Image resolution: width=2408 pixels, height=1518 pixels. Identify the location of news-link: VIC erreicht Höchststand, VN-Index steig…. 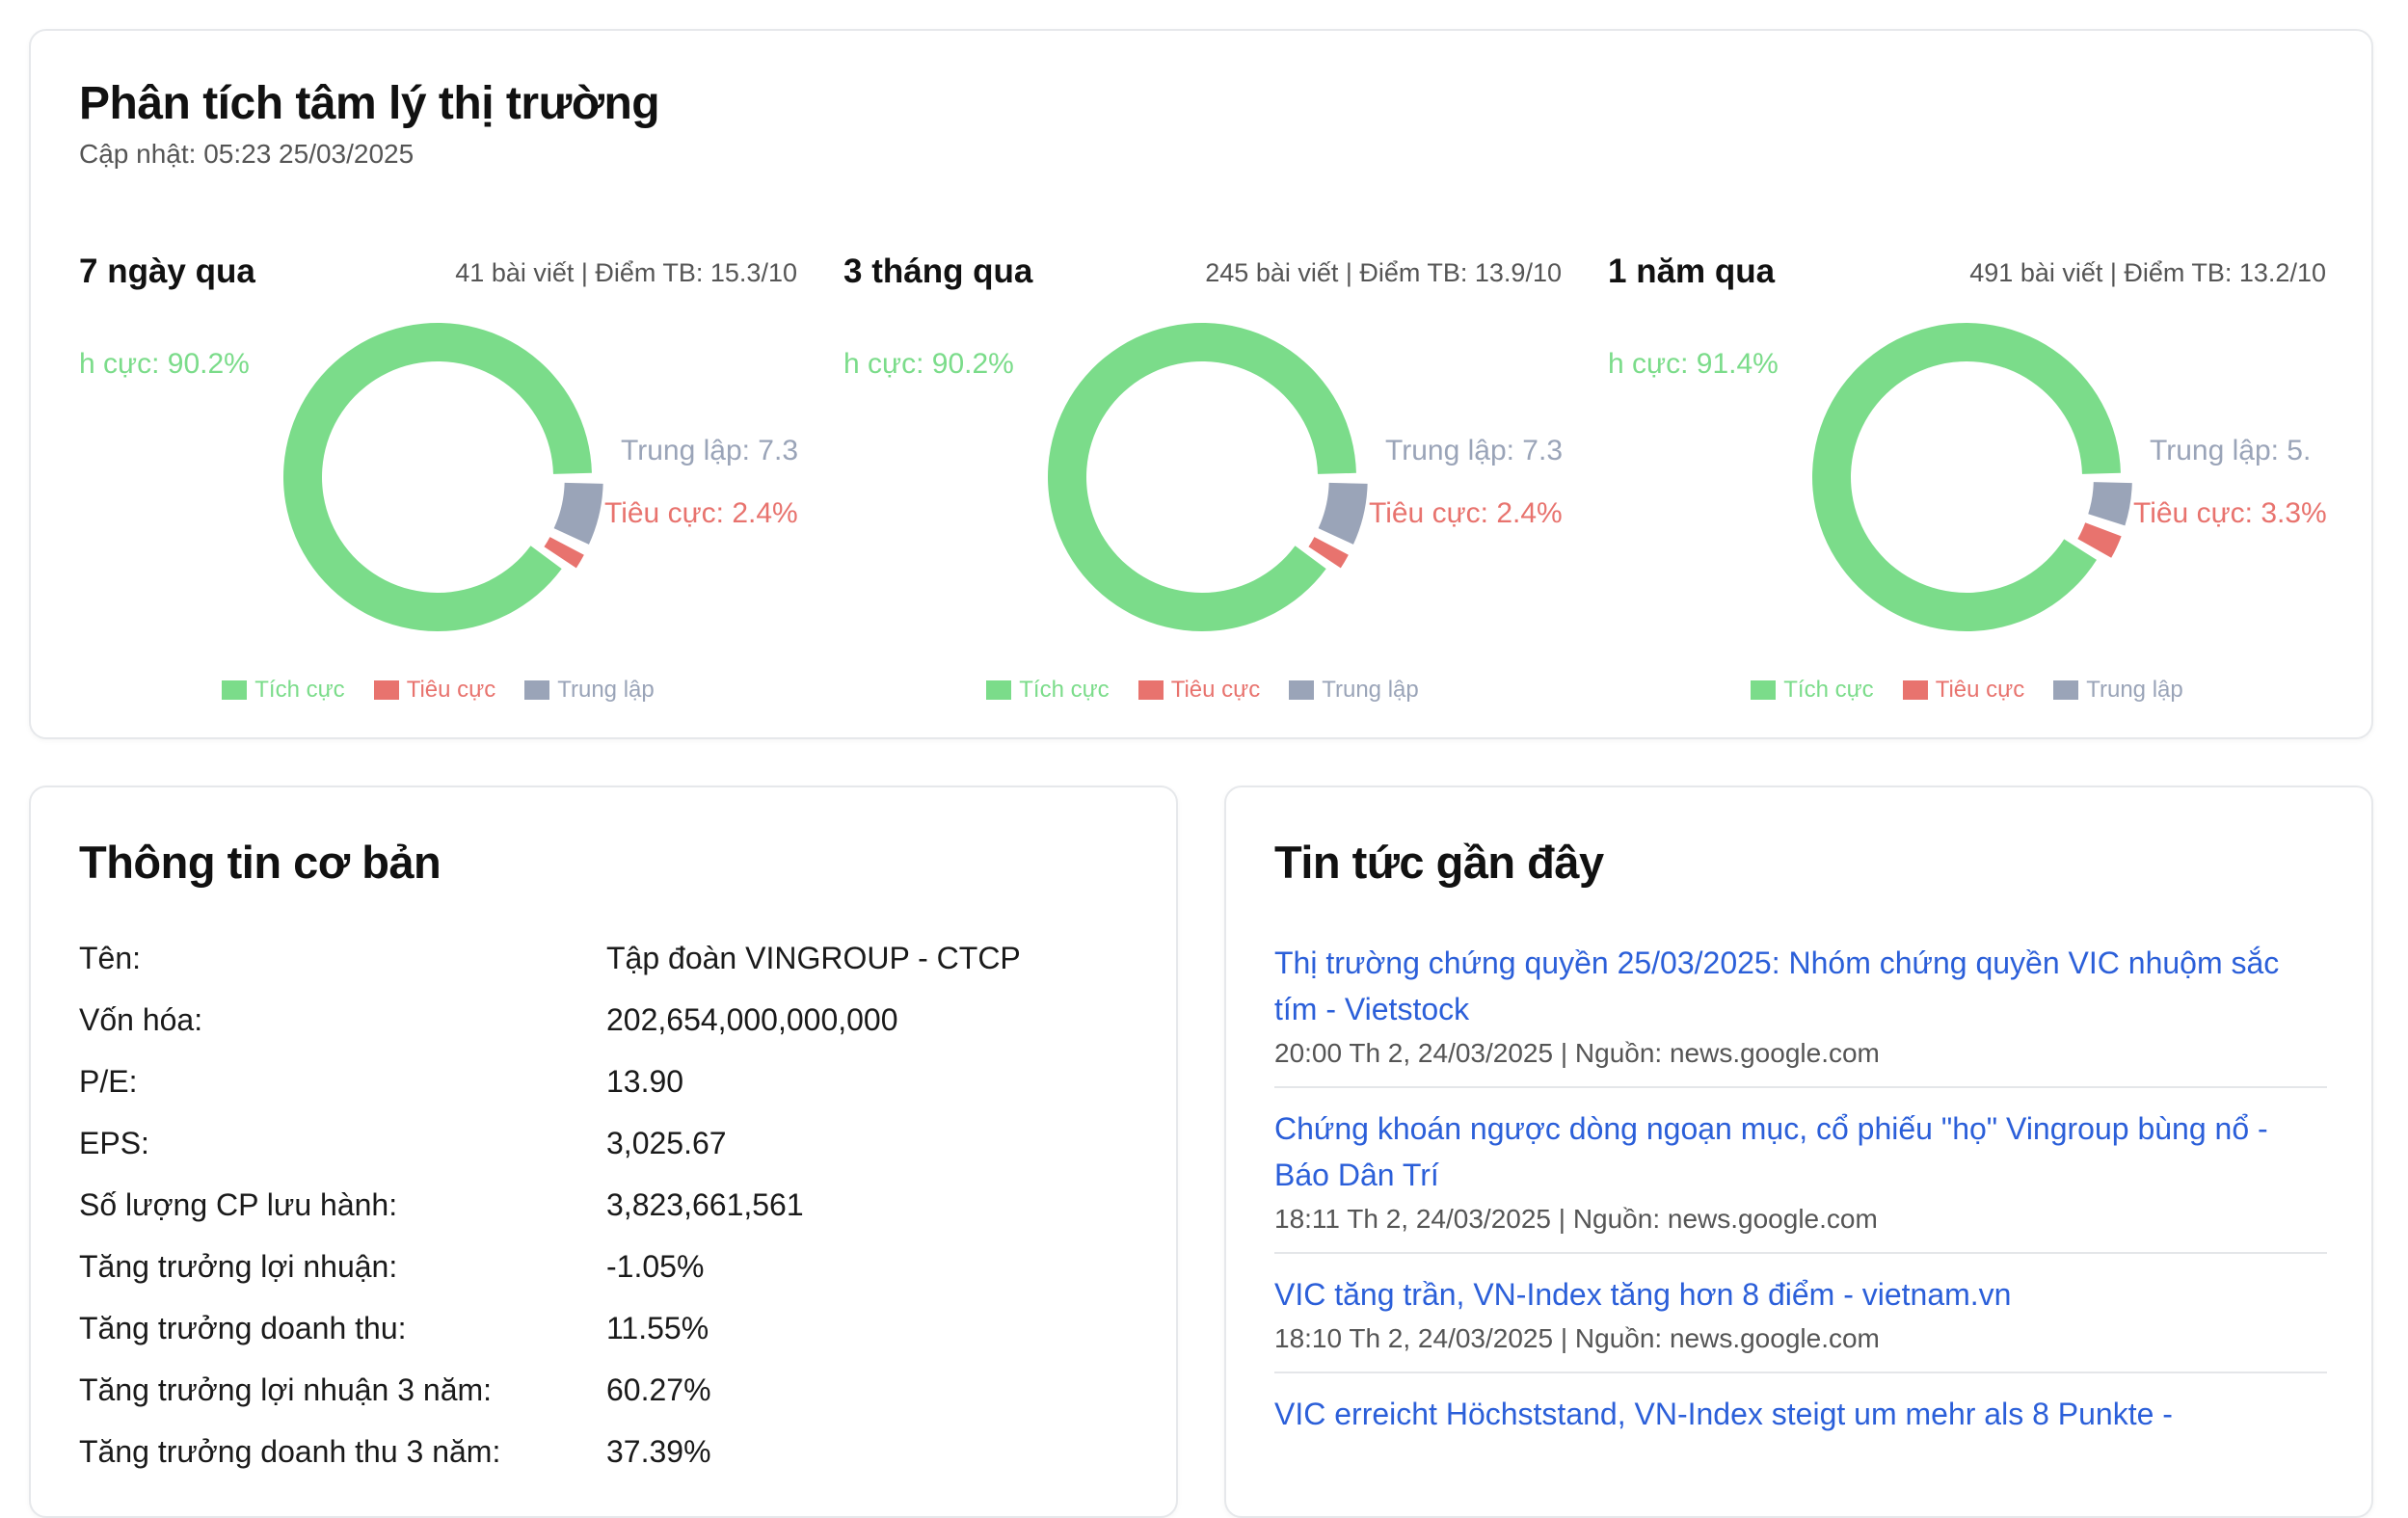
(1800, 1414).